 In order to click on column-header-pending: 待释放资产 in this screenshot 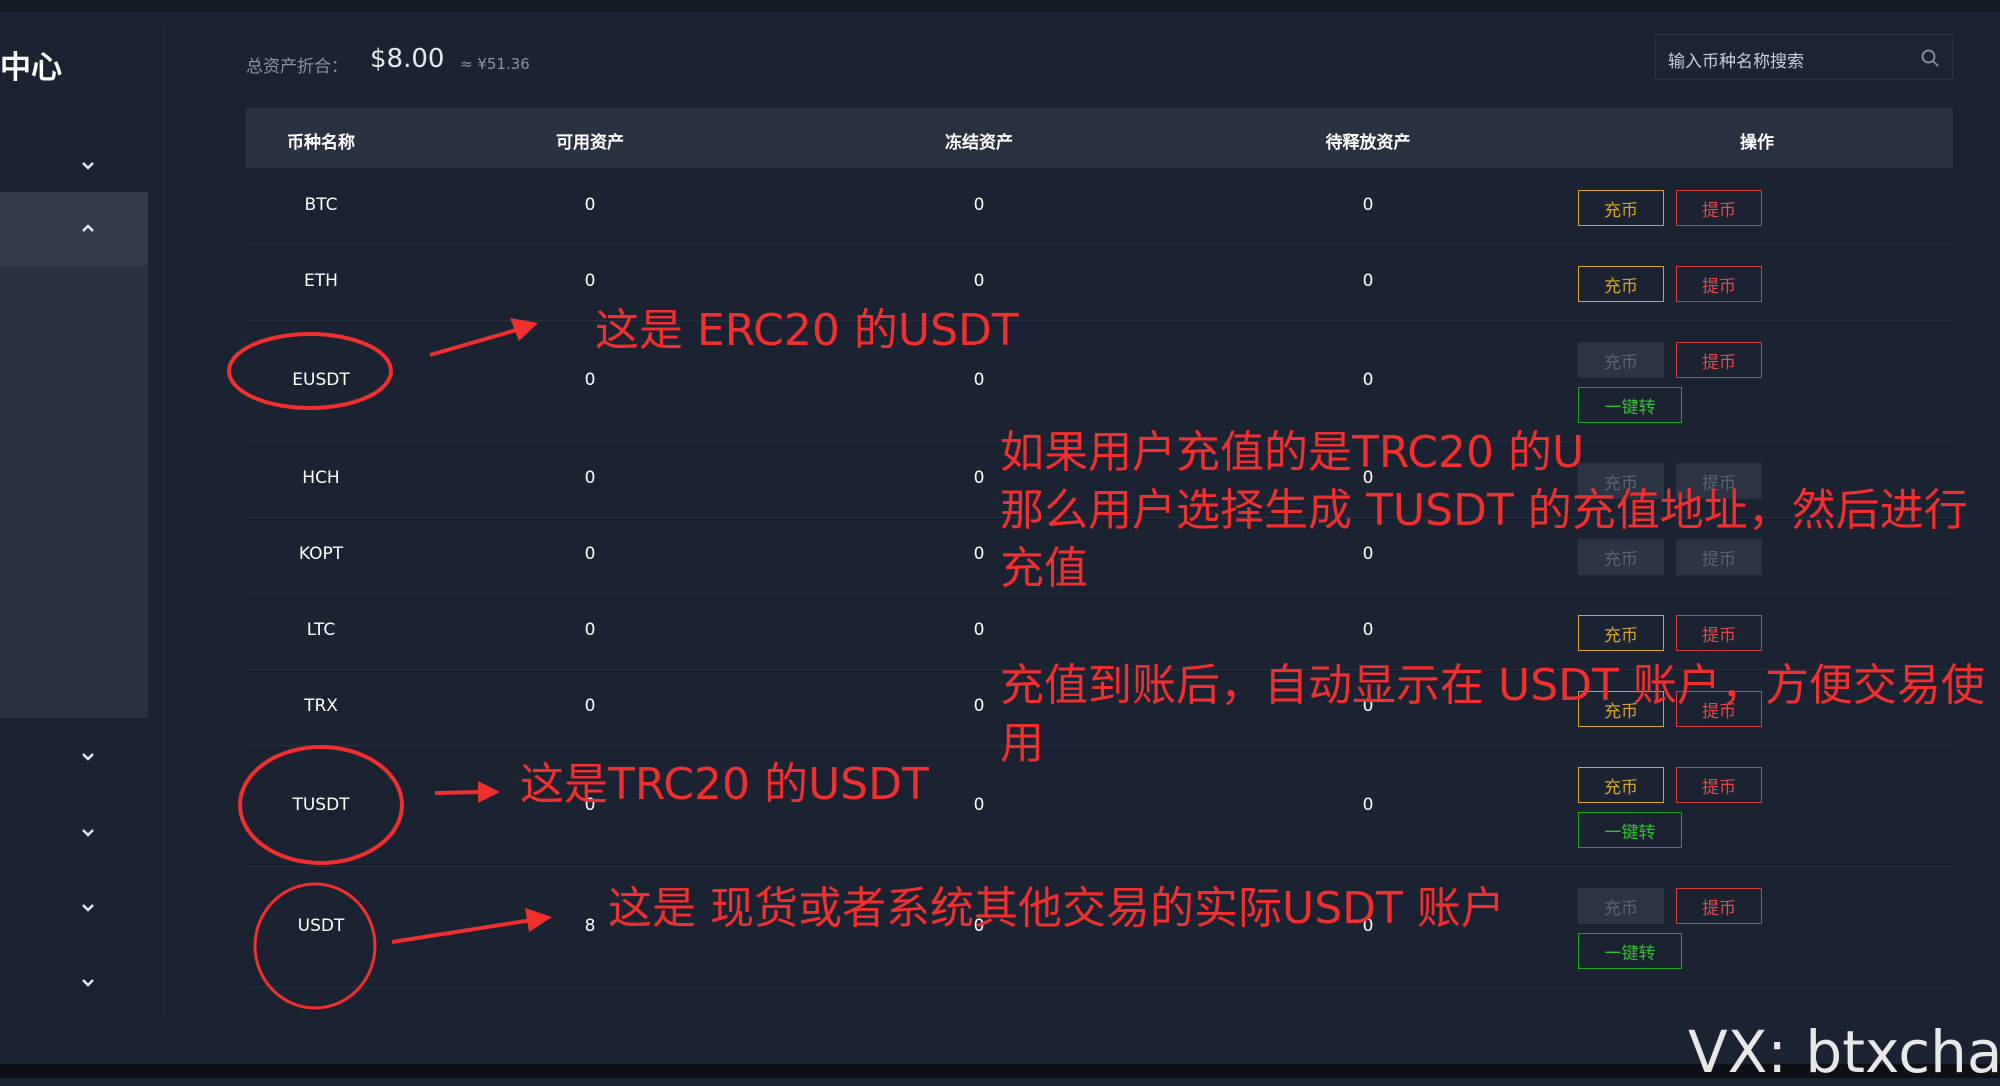, I will do `click(1368, 143)`.